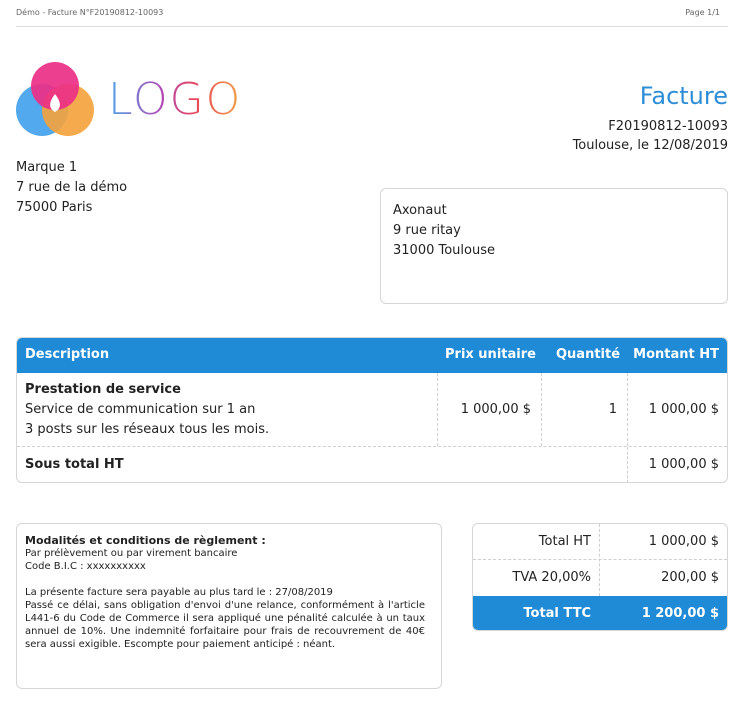  Describe the element at coordinates (74, 464) in the screenshot. I see `subtotal-label: Sous total HT` at that location.